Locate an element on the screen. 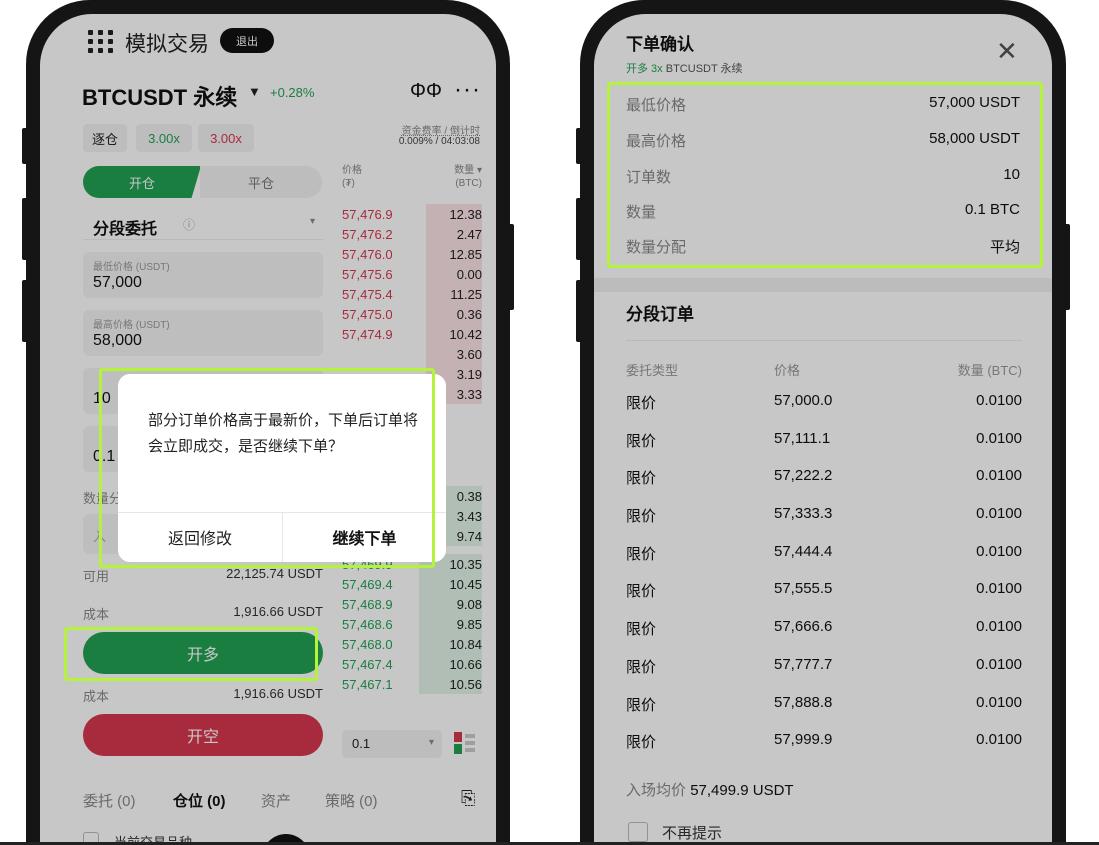 The width and height of the screenshot is (1099, 845). ask-row: 57,475.0 0.36 is located at coordinates (412, 314).